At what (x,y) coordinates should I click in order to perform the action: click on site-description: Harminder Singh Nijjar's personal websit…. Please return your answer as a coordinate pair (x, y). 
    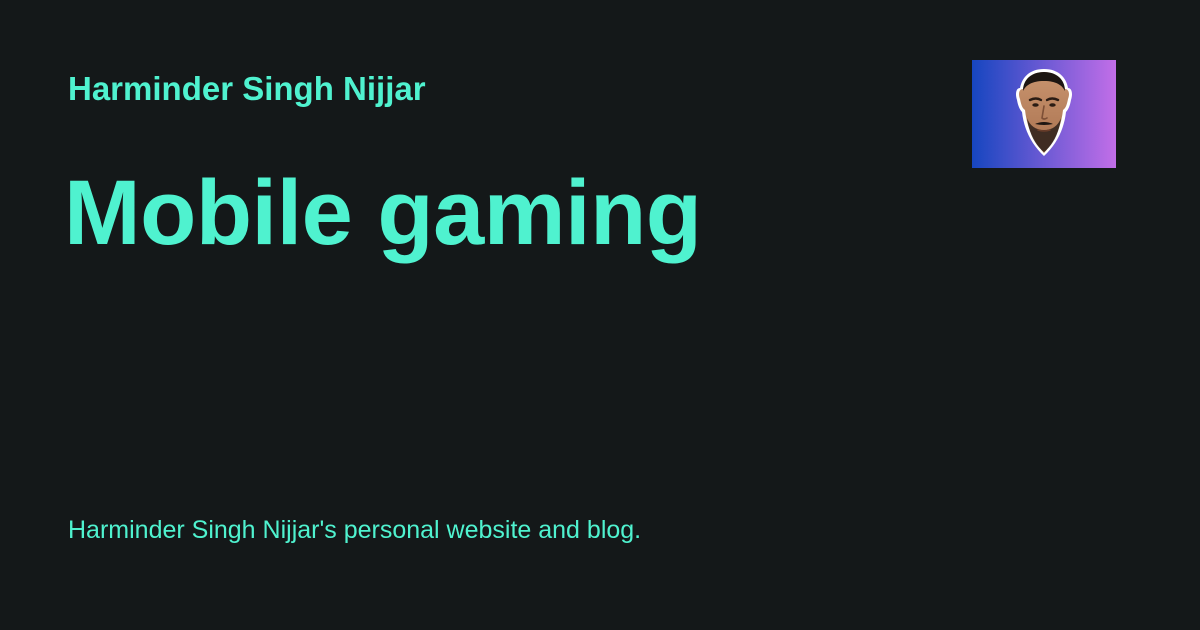
    Looking at the image, I should click on (355, 530).